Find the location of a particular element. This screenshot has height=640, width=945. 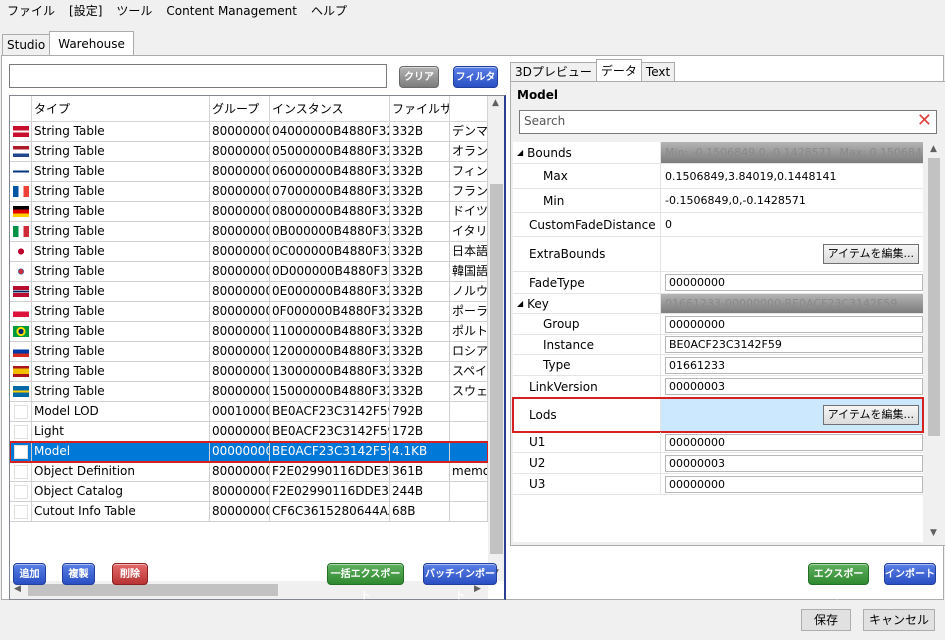

property-scroll-thumb is located at coordinates (934, 297).